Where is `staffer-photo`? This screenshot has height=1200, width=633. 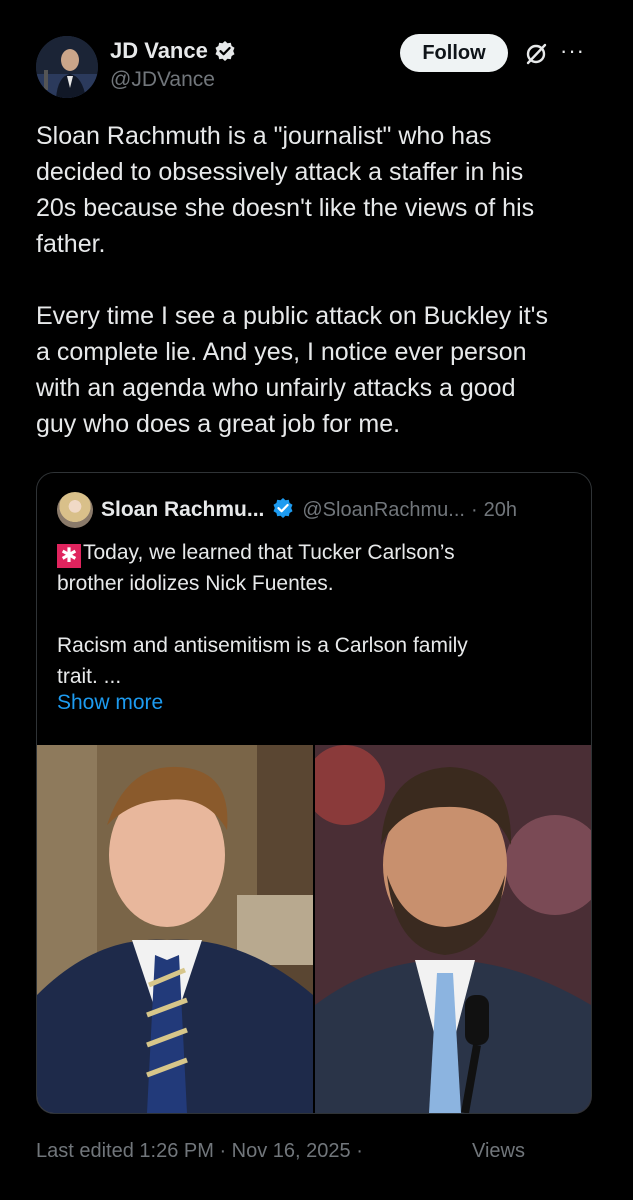
staffer-photo is located at coordinates (175, 929).